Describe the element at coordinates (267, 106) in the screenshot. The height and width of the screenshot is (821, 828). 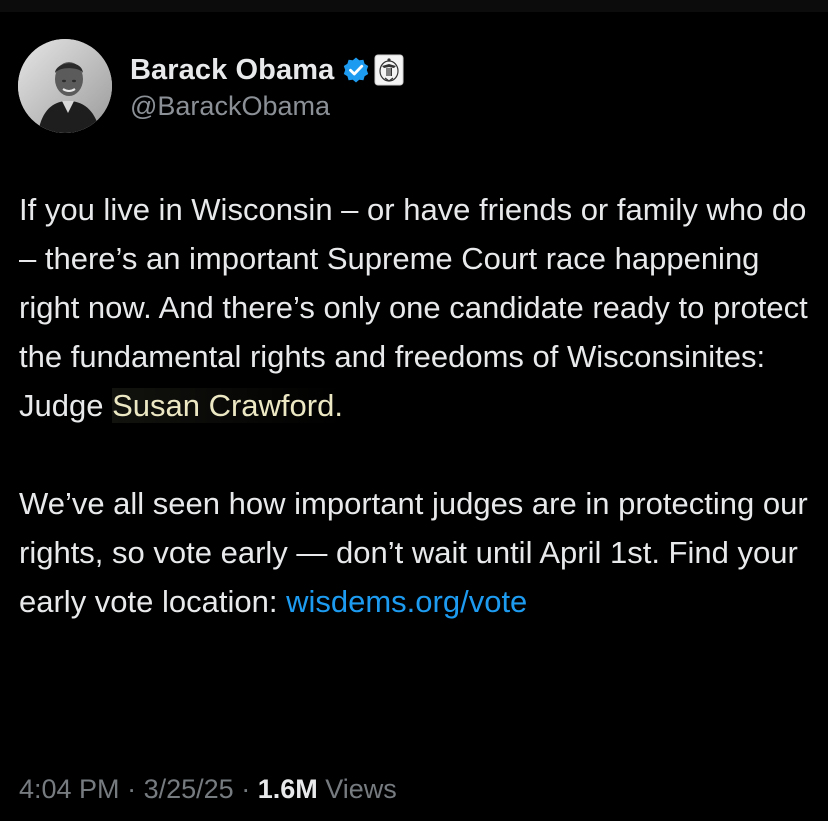
I see `author-handle: @BarackObama` at that location.